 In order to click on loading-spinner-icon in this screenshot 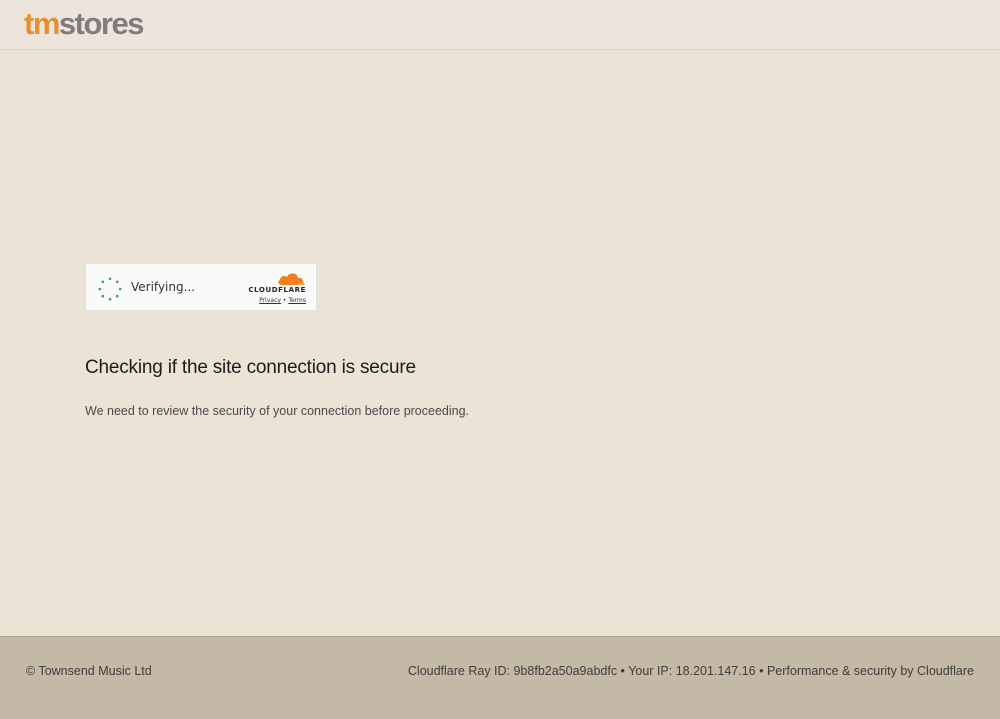, I will do `click(110, 289)`.